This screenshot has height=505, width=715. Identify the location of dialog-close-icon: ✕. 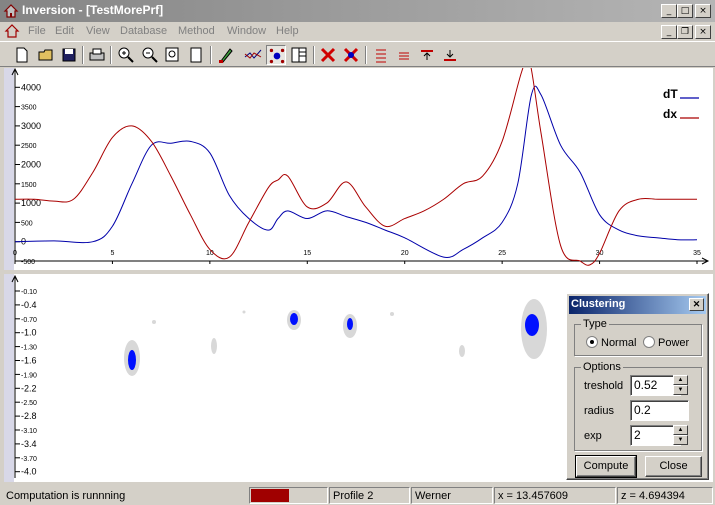
(696, 304).